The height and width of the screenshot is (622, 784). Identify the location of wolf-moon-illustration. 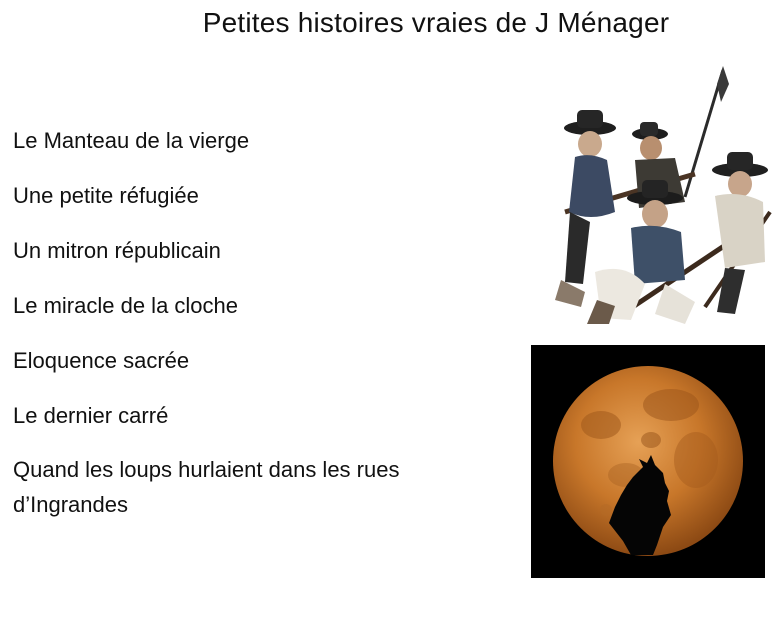
(648, 461).